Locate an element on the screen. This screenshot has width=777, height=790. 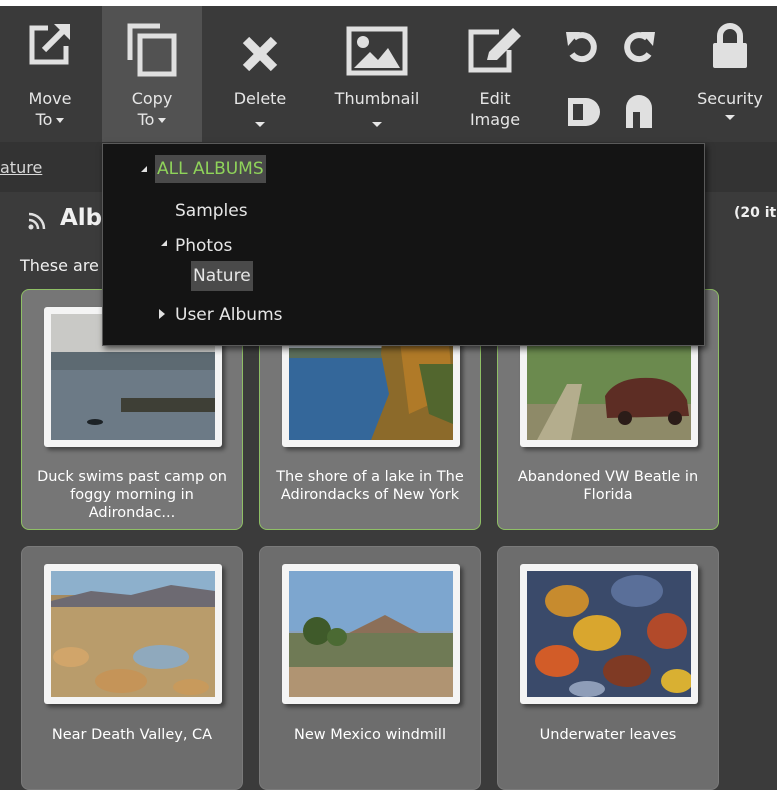
card-caption: Near Death Valley, CA is located at coordinates (132, 735).